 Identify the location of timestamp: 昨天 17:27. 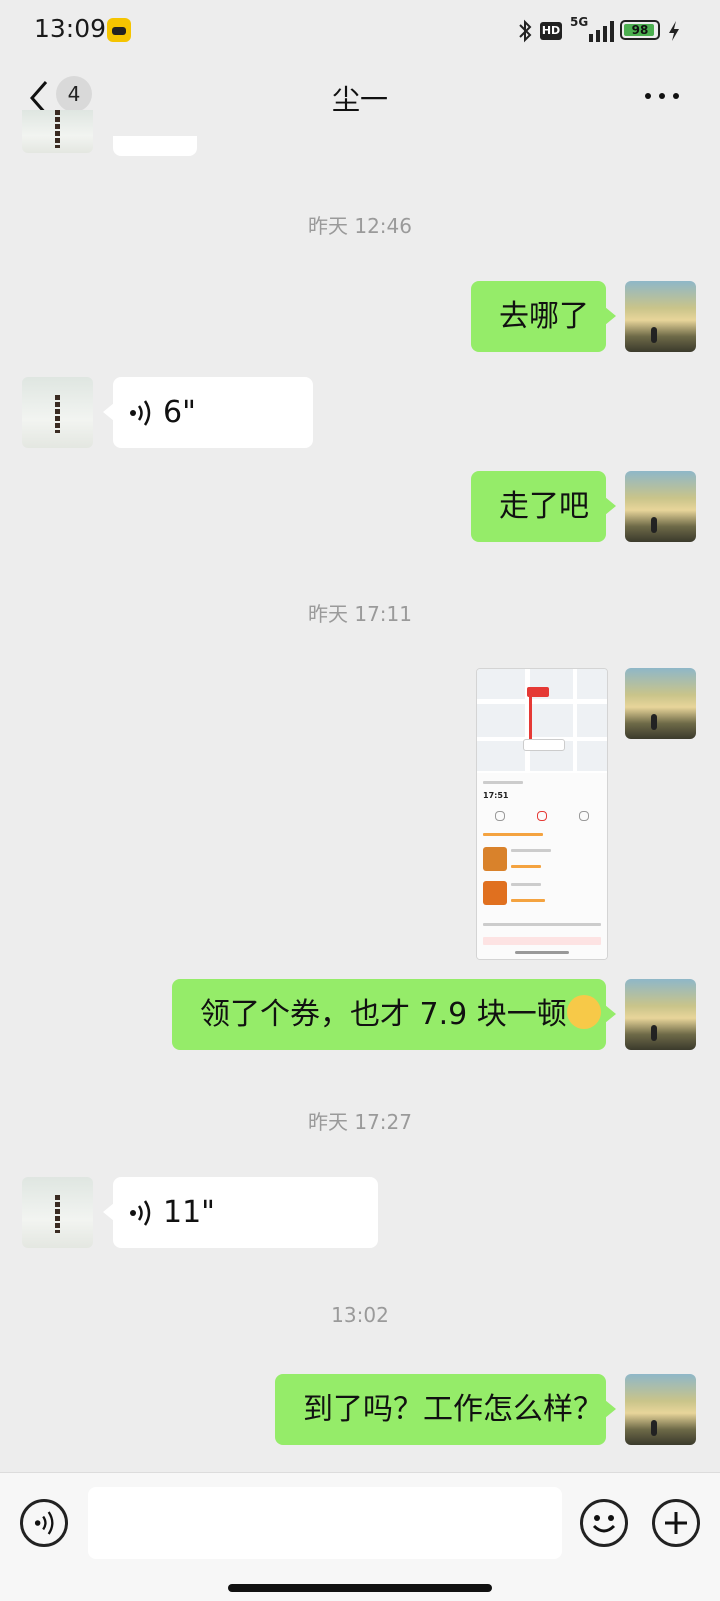
(360, 1122).